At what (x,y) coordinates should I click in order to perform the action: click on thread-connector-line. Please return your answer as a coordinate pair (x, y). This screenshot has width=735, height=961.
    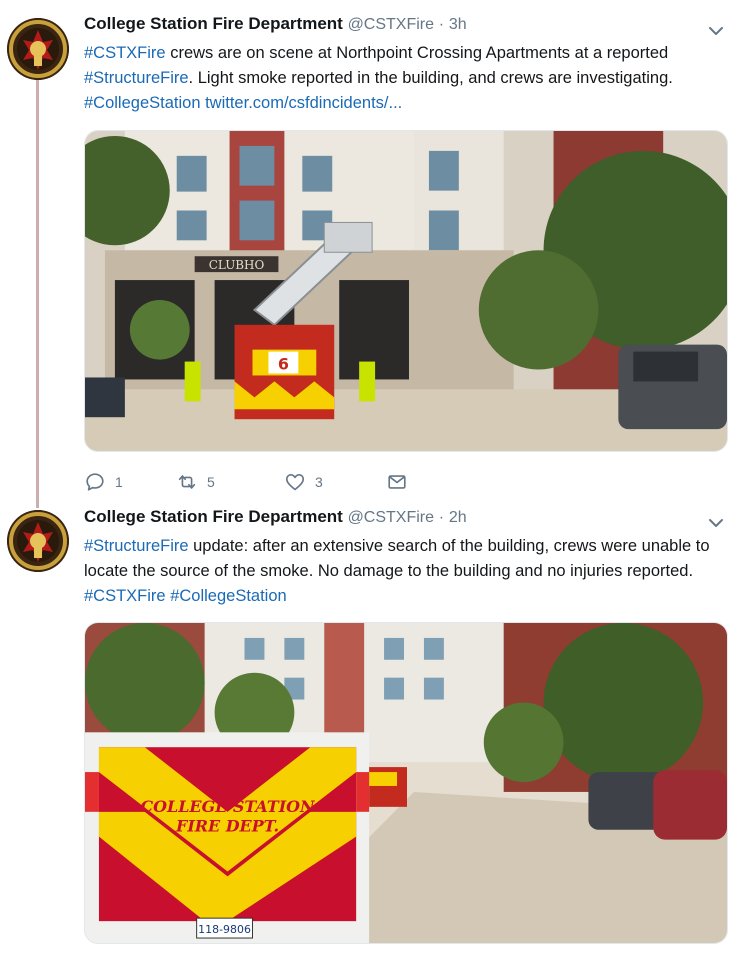
    Looking at the image, I should click on (37, 294).